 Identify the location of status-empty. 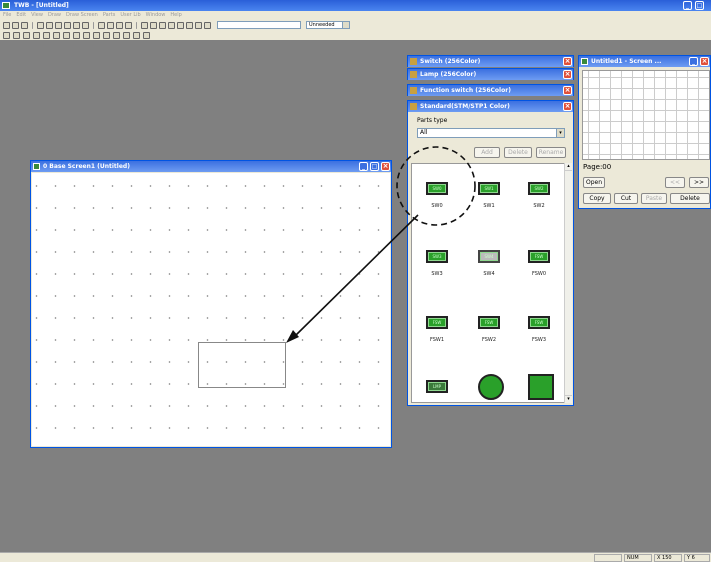
(608, 558).